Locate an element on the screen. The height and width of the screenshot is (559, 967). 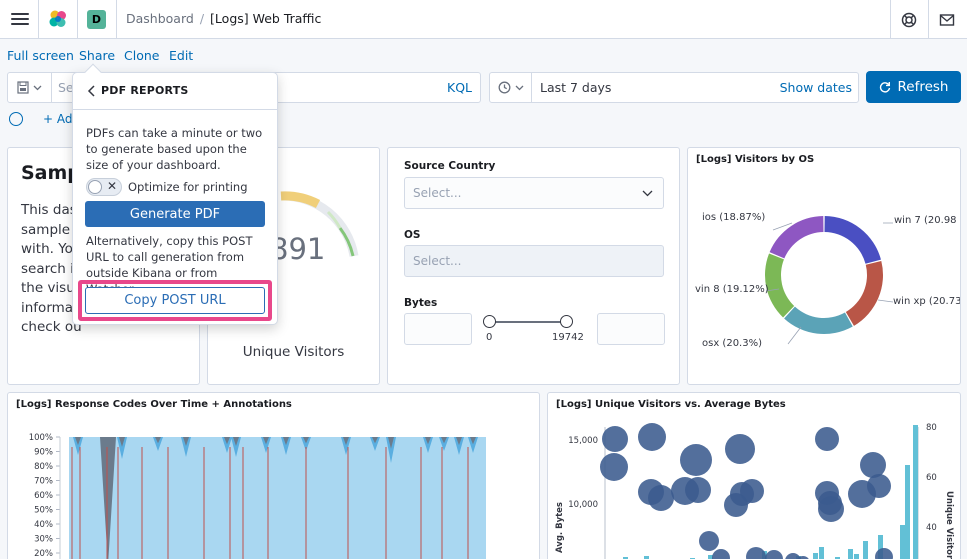
y-tick-label: 10,000 is located at coordinates (583, 505).